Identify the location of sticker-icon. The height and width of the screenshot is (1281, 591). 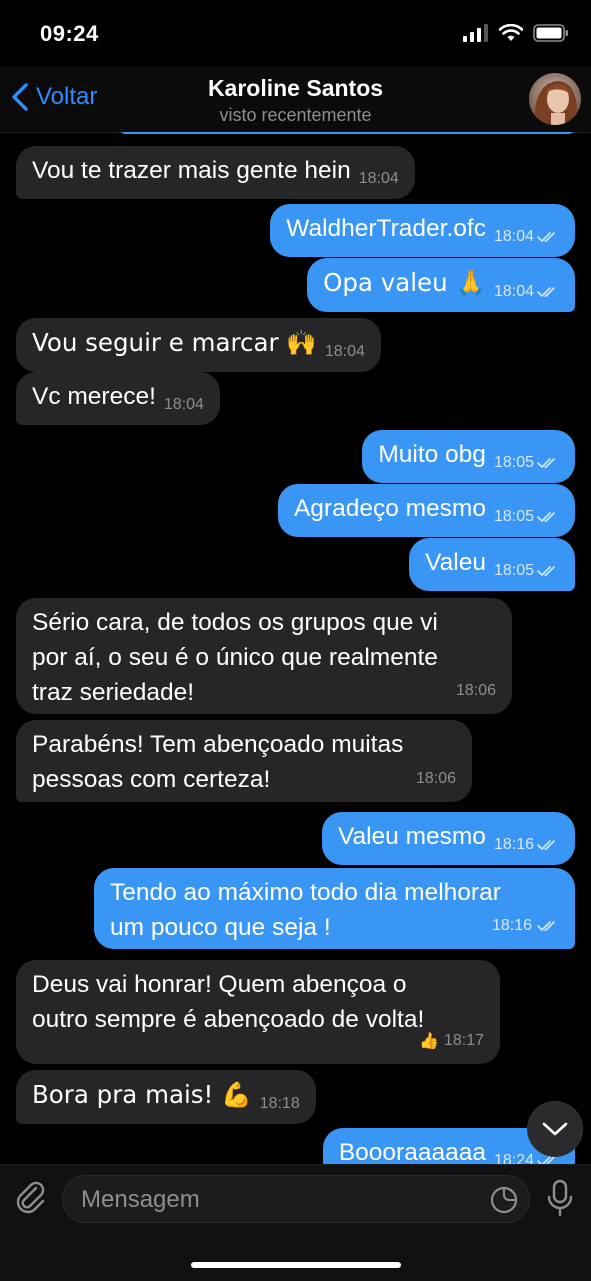
(504, 1200).